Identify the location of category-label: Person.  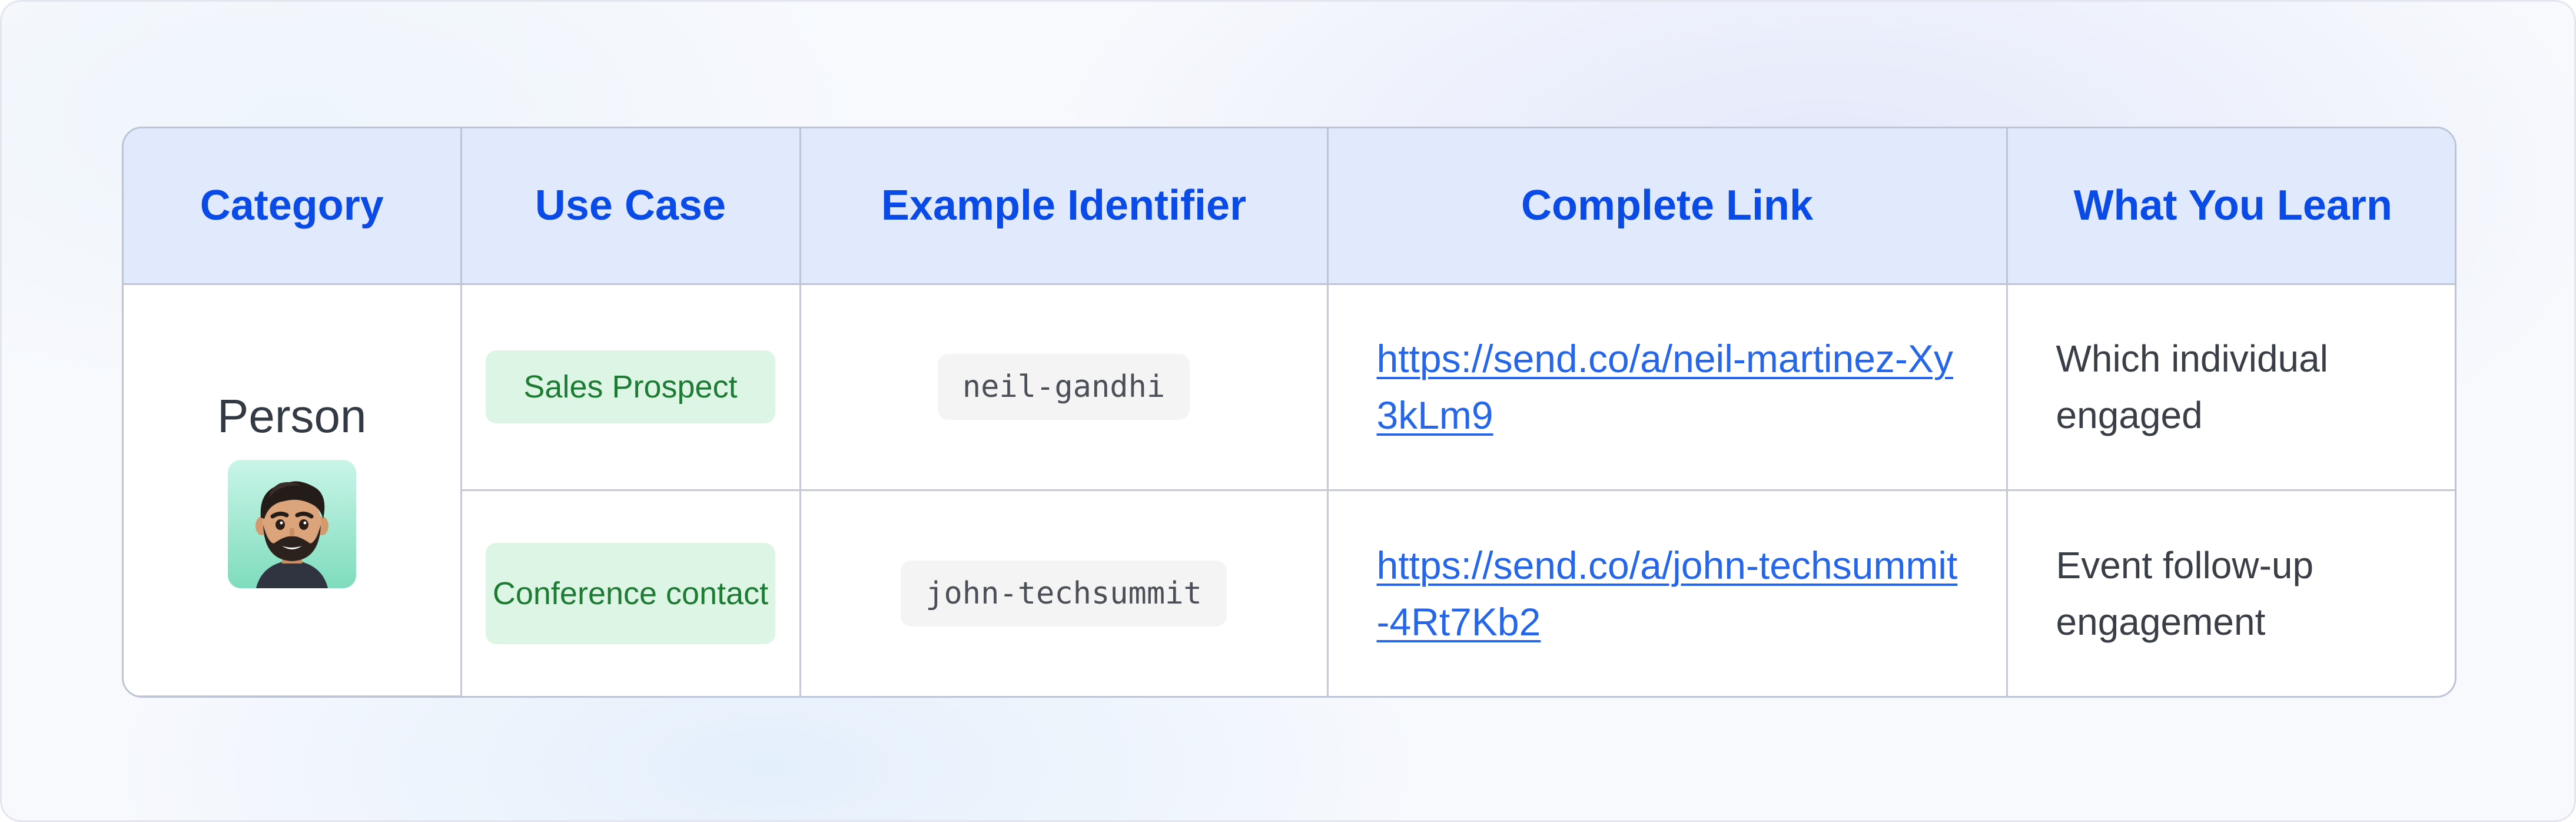
(292, 415).